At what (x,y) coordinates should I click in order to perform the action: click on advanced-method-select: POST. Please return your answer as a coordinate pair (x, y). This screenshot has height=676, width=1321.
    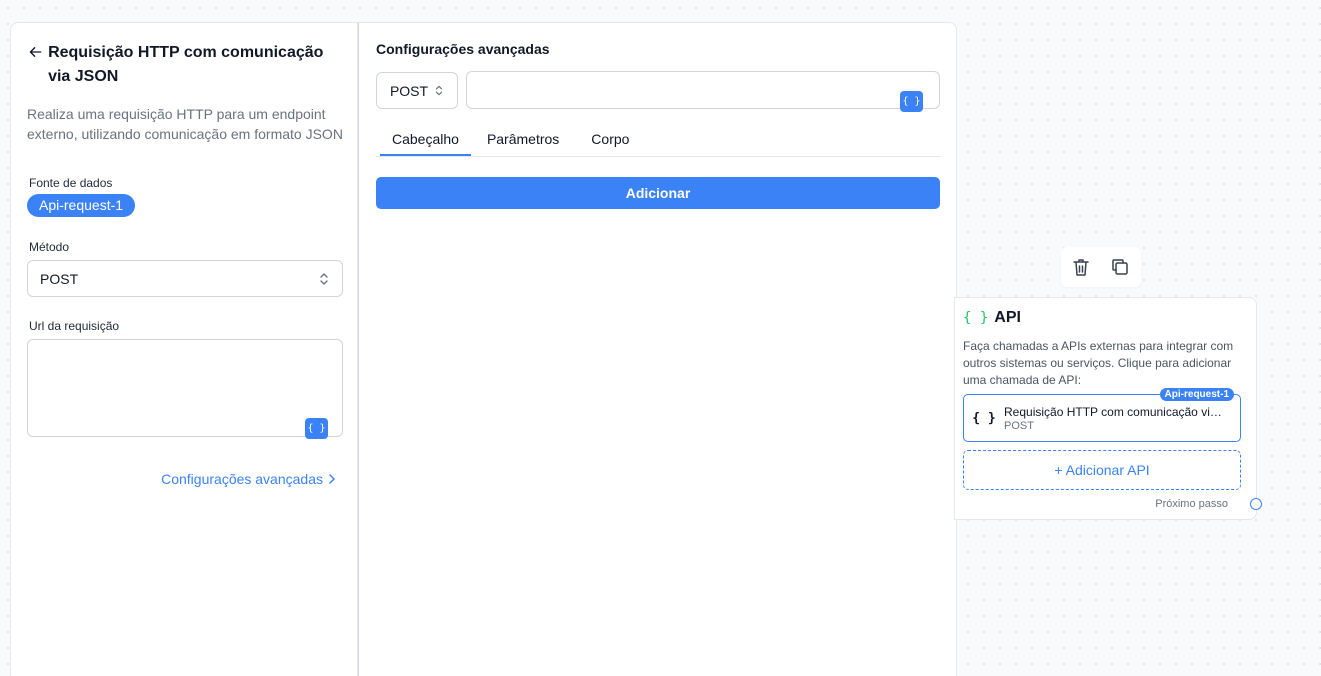
    Looking at the image, I should click on (417, 90).